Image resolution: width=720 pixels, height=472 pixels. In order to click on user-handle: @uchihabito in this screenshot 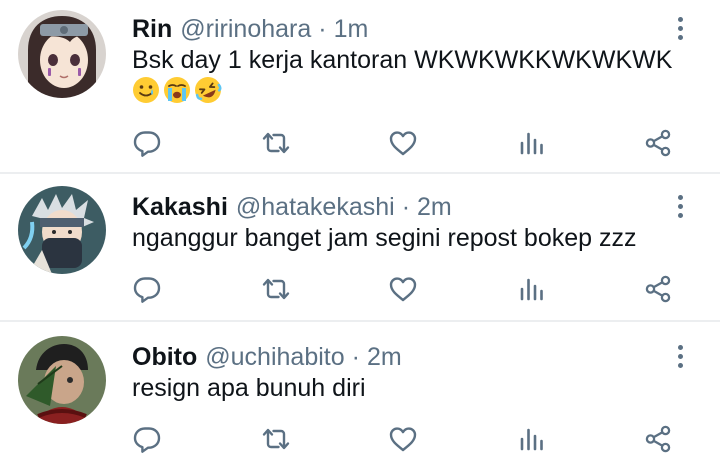, I will do `click(274, 357)`.